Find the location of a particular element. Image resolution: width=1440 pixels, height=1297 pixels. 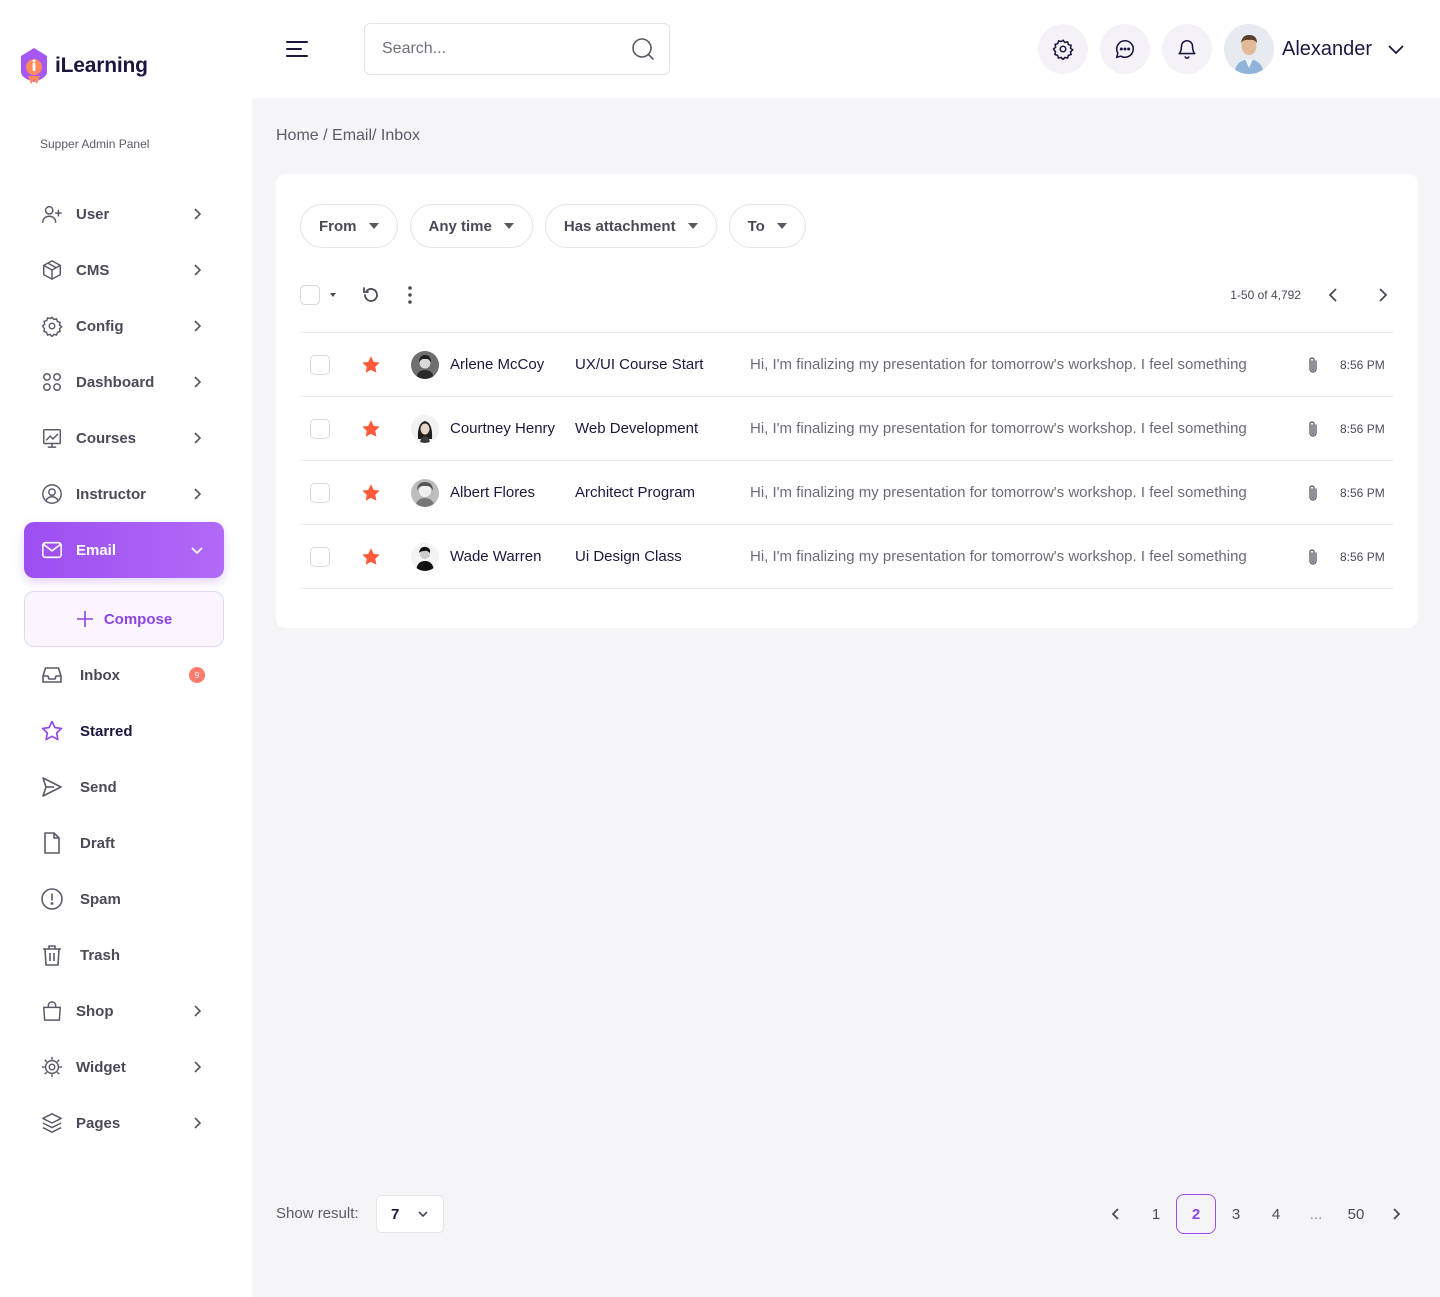

filter-to: To is located at coordinates (767, 226).